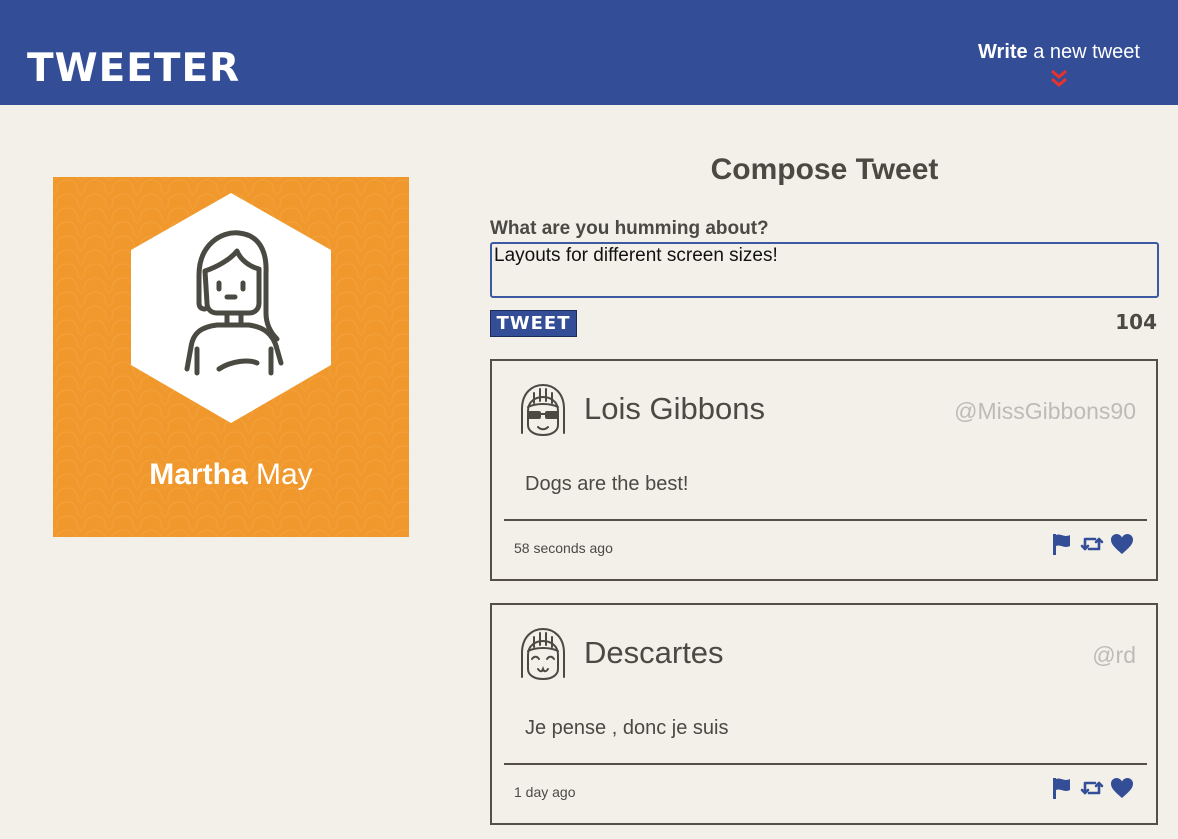 This screenshot has width=1178, height=839. I want to click on compose-label: What are you humming about?, so click(629, 228).